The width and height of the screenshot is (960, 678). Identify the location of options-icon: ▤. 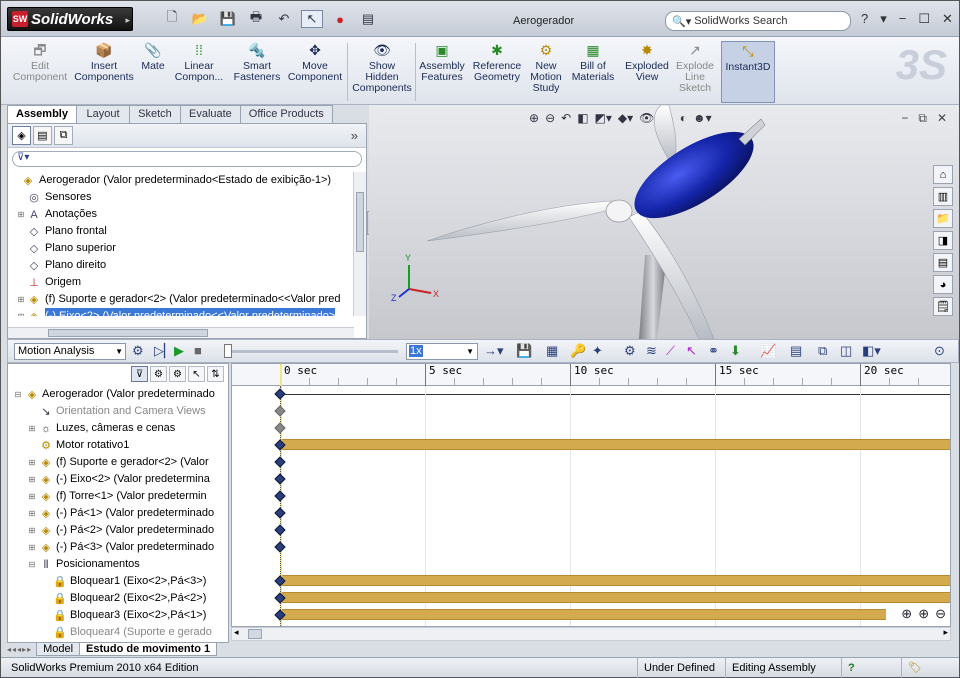
(368, 19).